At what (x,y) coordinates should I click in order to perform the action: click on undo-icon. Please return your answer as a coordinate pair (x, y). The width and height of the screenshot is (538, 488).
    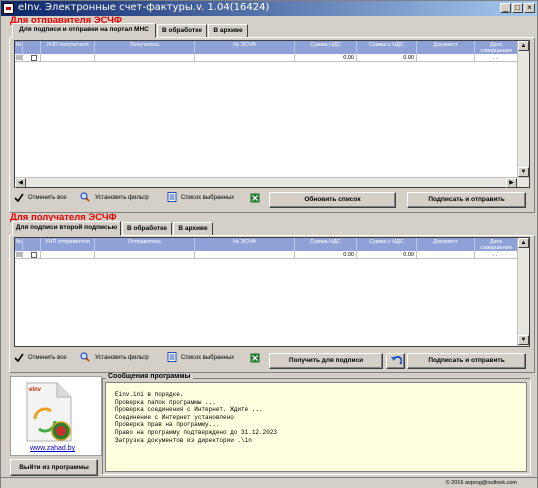
    Looking at the image, I should click on (396, 360).